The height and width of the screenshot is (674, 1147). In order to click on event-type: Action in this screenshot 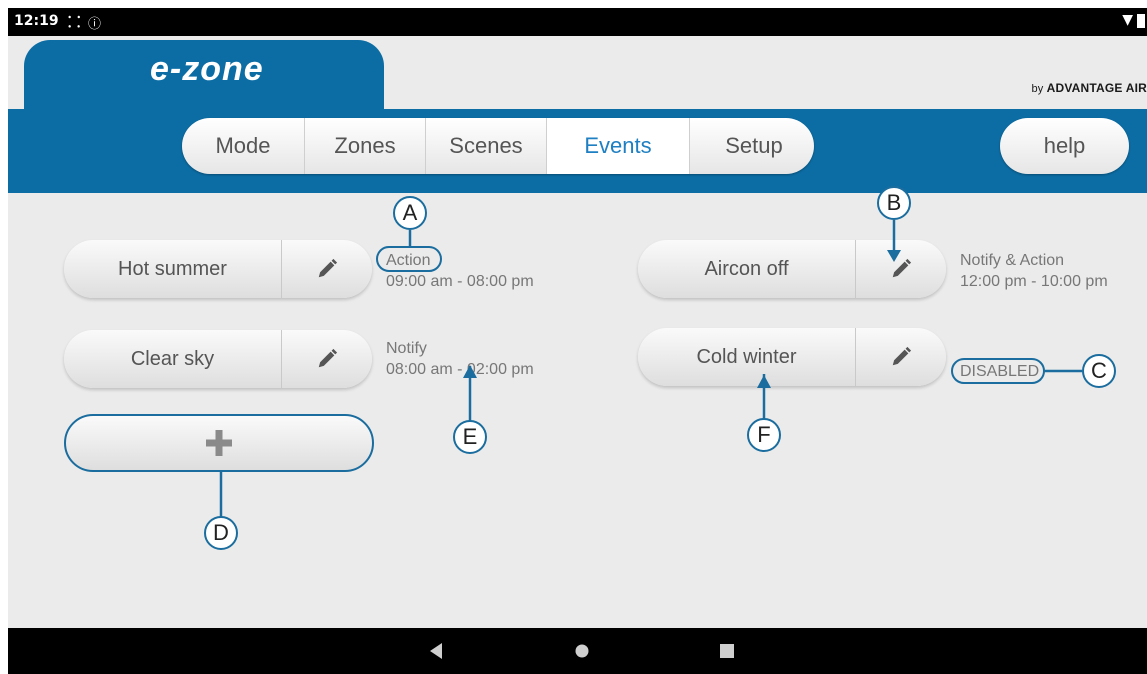, I will do `click(408, 260)`.